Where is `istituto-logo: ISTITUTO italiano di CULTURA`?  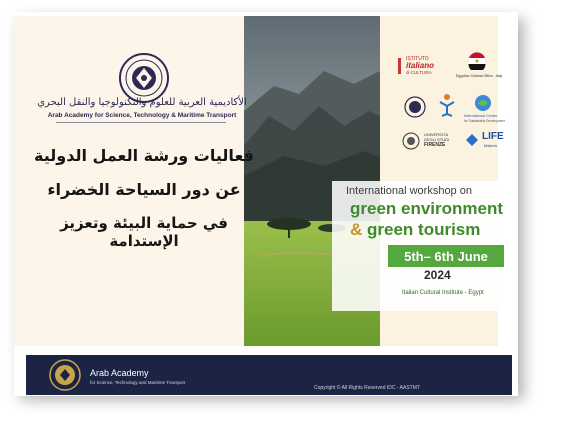 istituto-logo: ISTITUTO italiano di CULTURA is located at coordinates (424, 67).